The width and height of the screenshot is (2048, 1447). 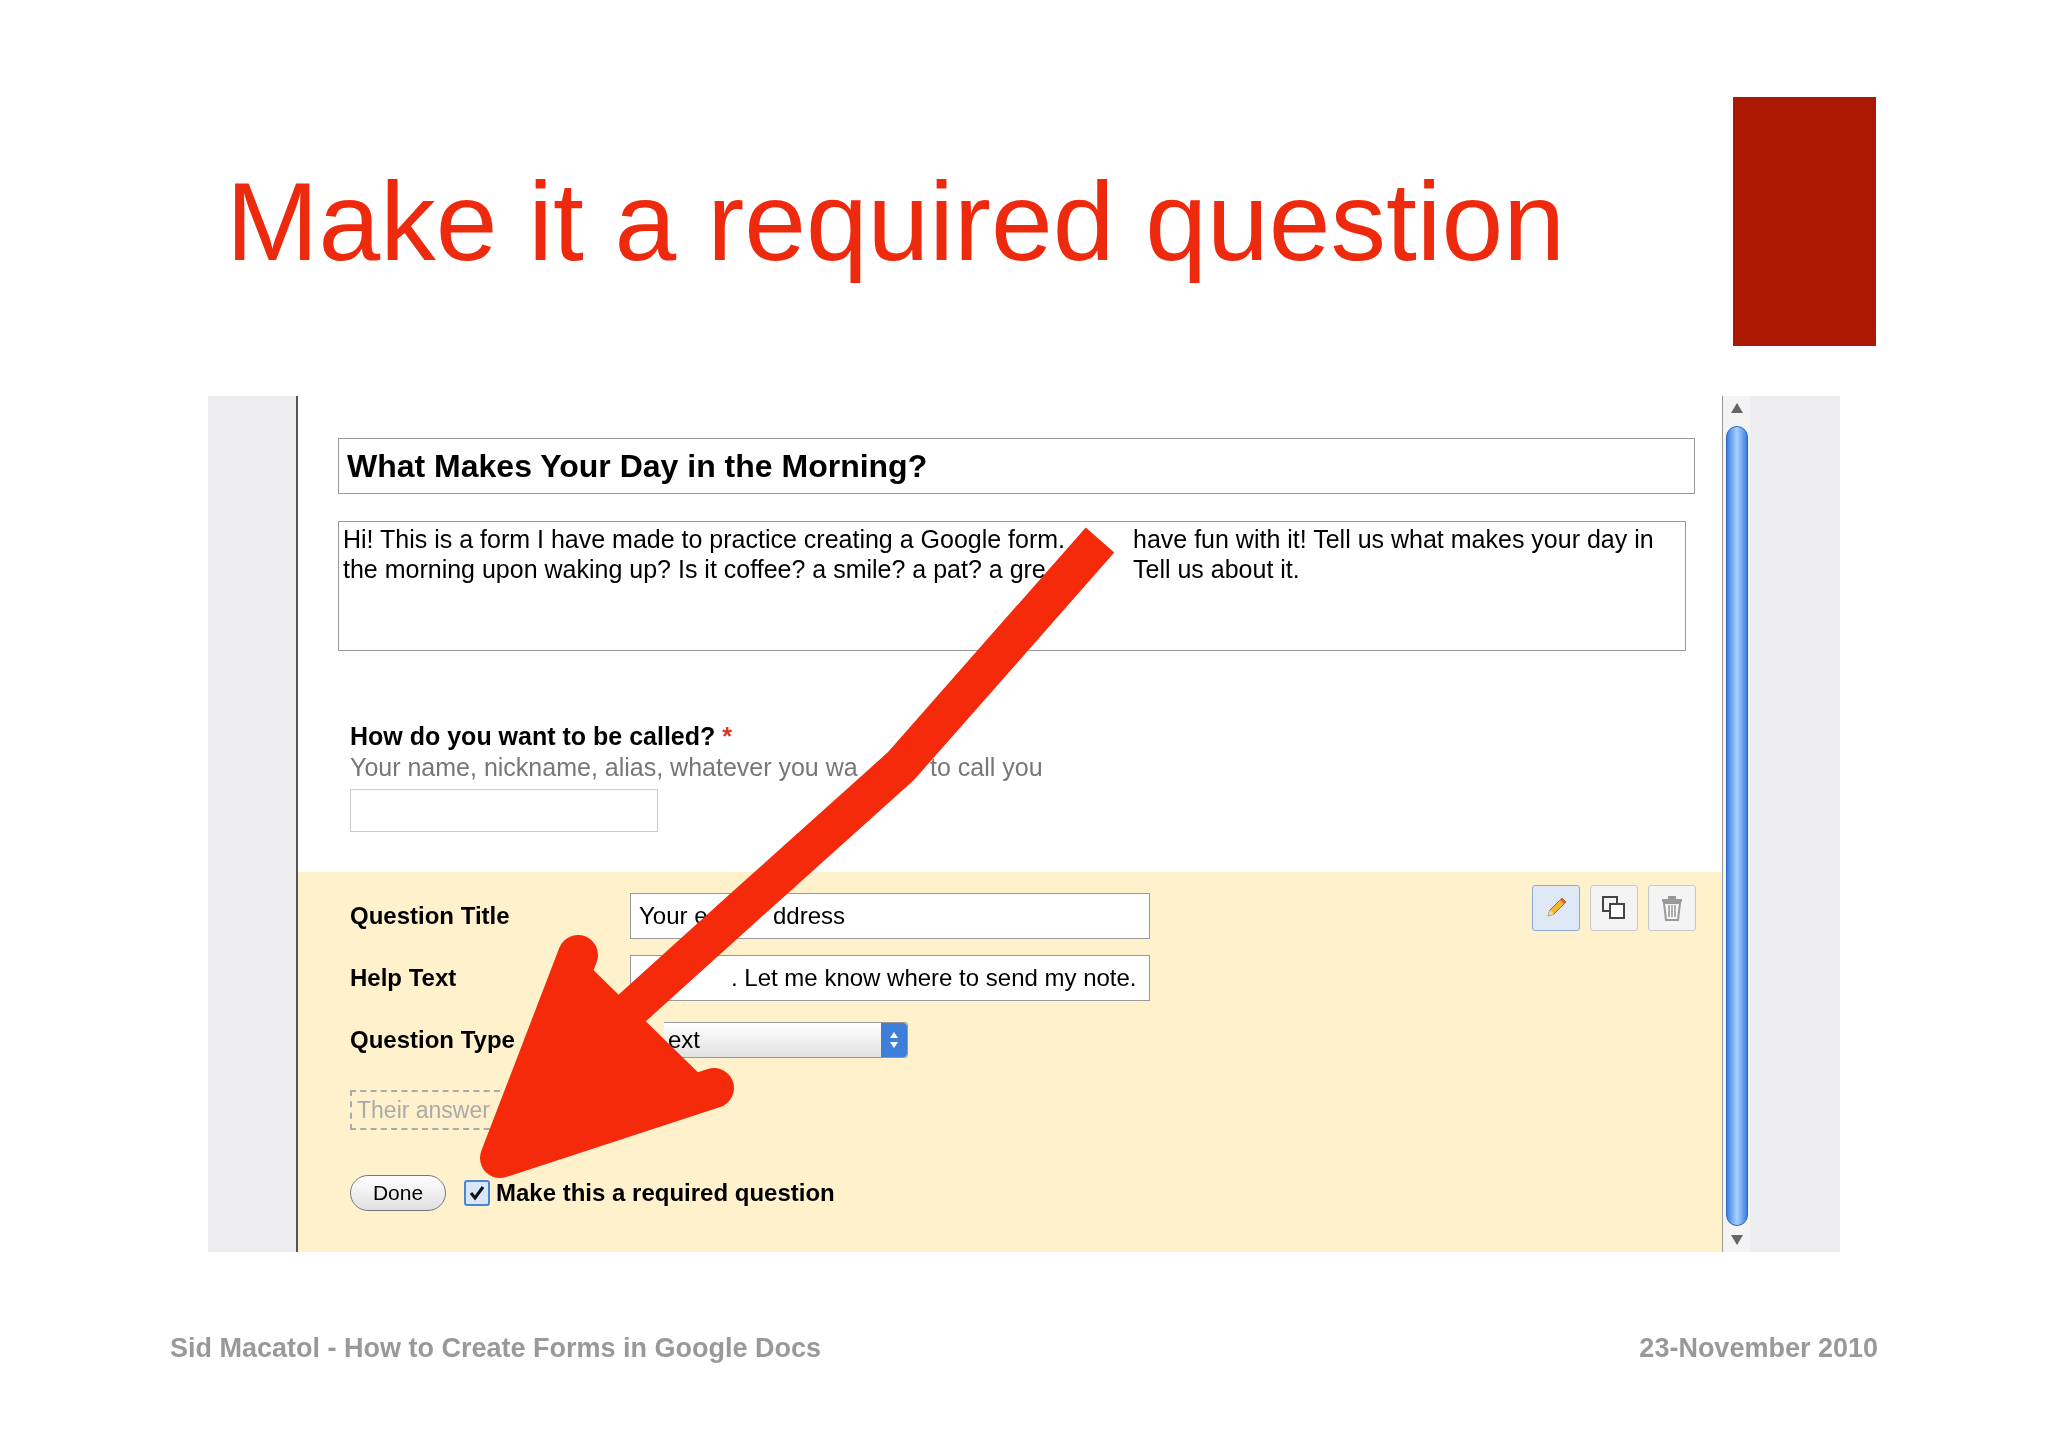 What do you see at coordinates (430, 915) in the screenshot?
I see `field-label: Question Title` at bounding box center [430, 915].